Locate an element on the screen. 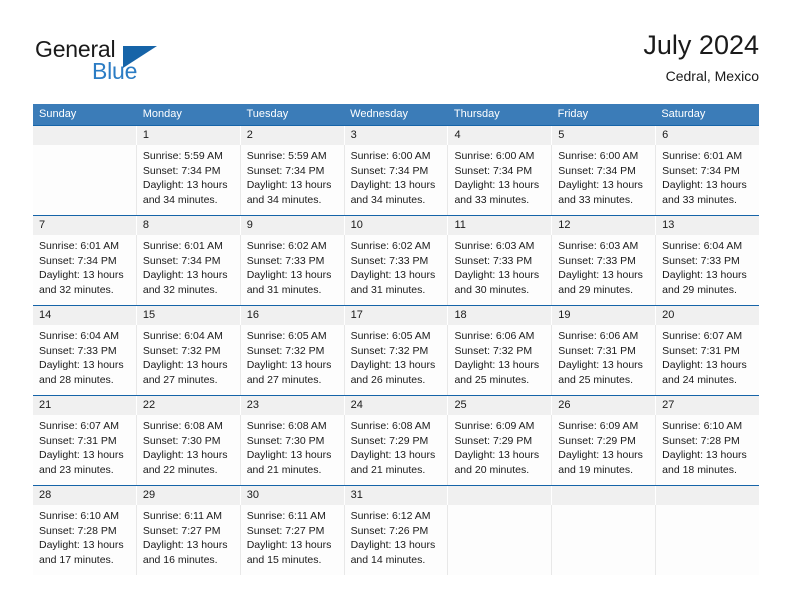 This screenshot has height=612, width=792. day-info-line: and 28 minutes. is located at coordinates (76, 379).